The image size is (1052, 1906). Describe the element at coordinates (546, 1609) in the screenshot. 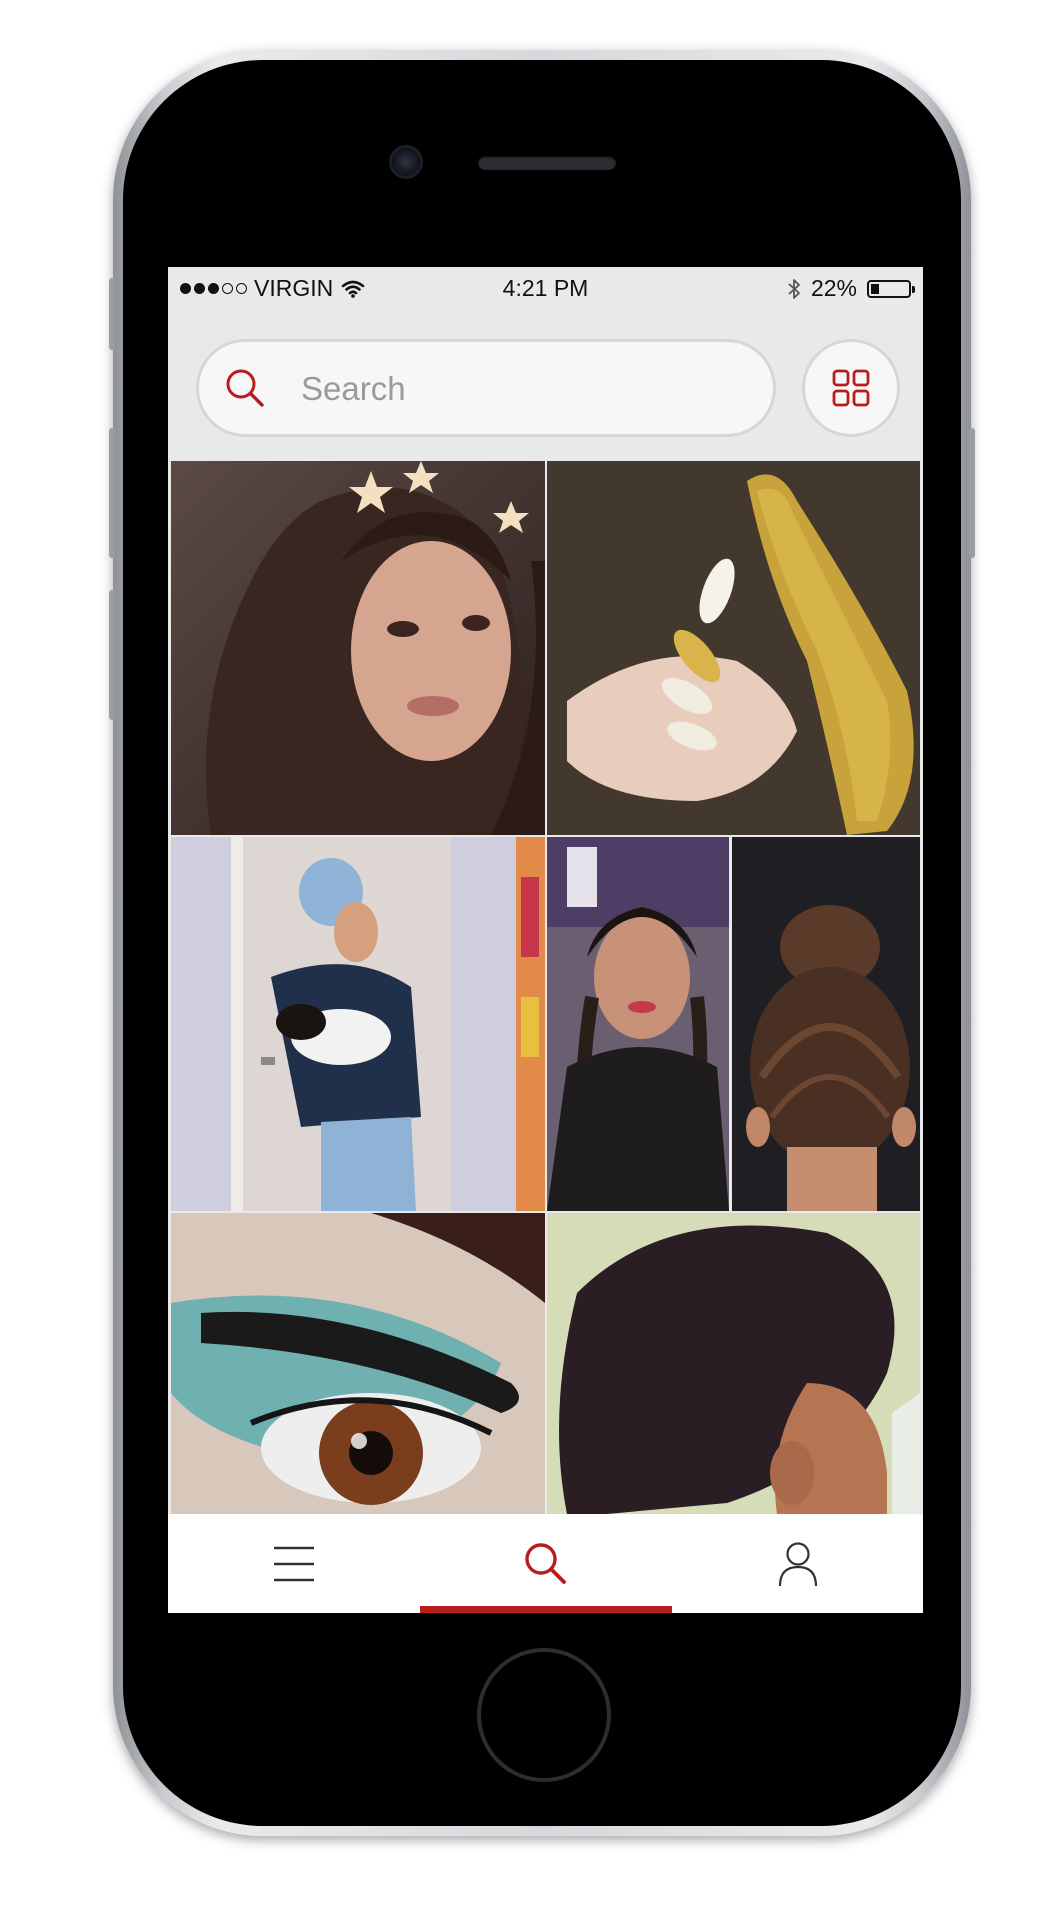

I see `active-tab-indicator` at that location.